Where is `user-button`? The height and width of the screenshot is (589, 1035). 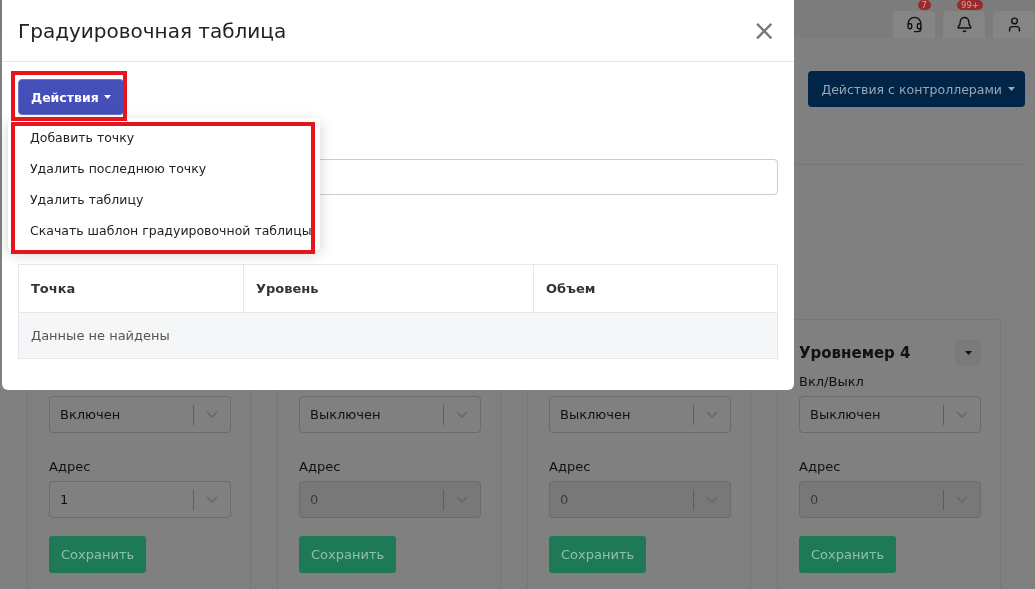
user-button is located at coordinates (1014, 24).